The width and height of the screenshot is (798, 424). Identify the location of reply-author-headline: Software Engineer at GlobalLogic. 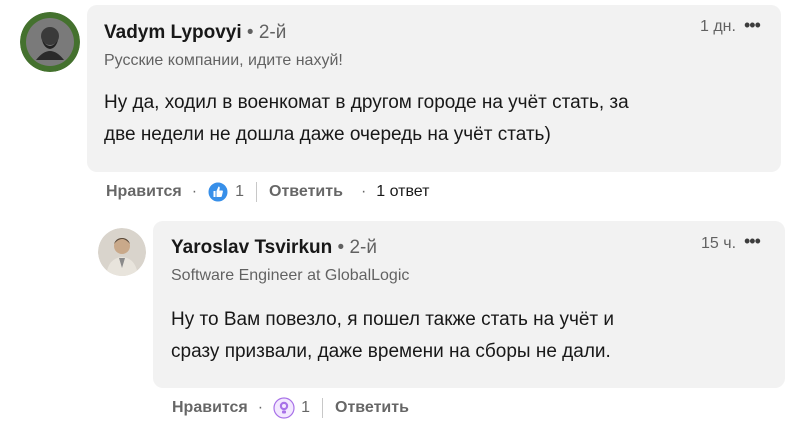
(290, 275).